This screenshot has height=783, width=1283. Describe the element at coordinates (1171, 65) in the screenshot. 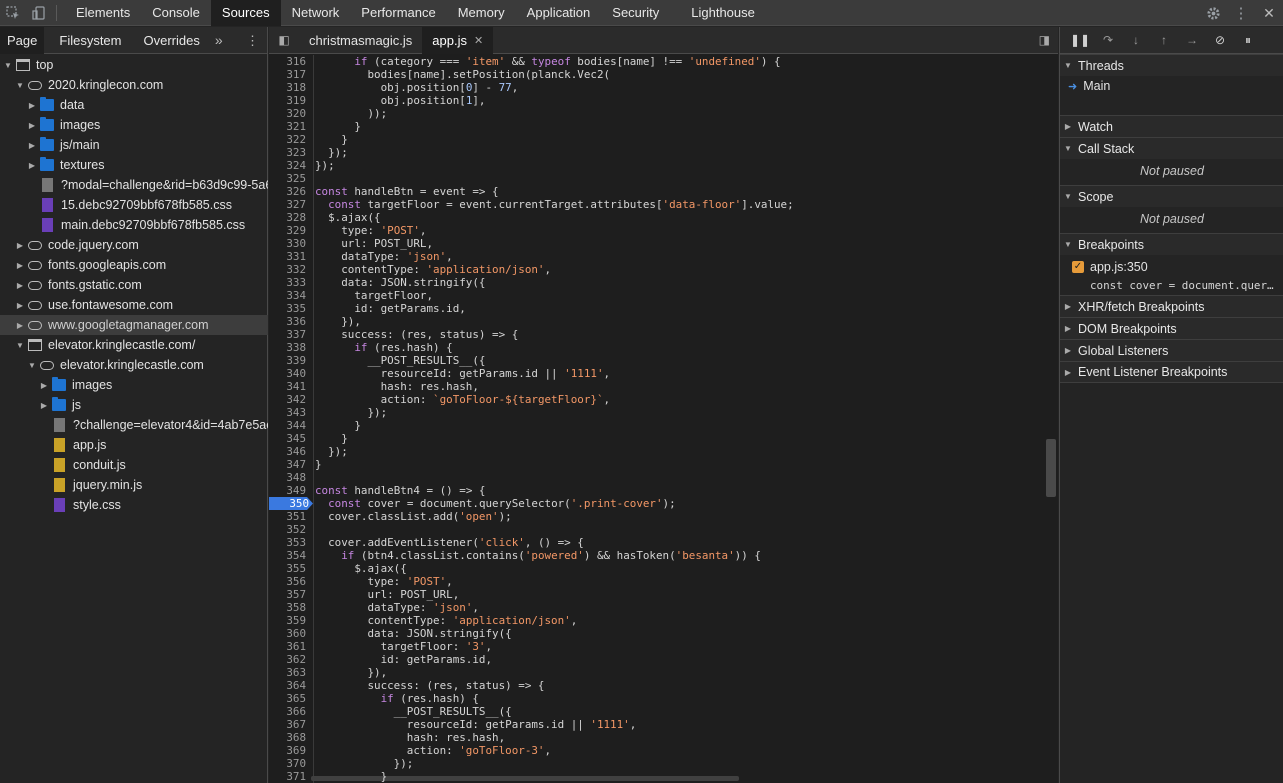

I see `threads-section-header: ▼ Threads` at that location.